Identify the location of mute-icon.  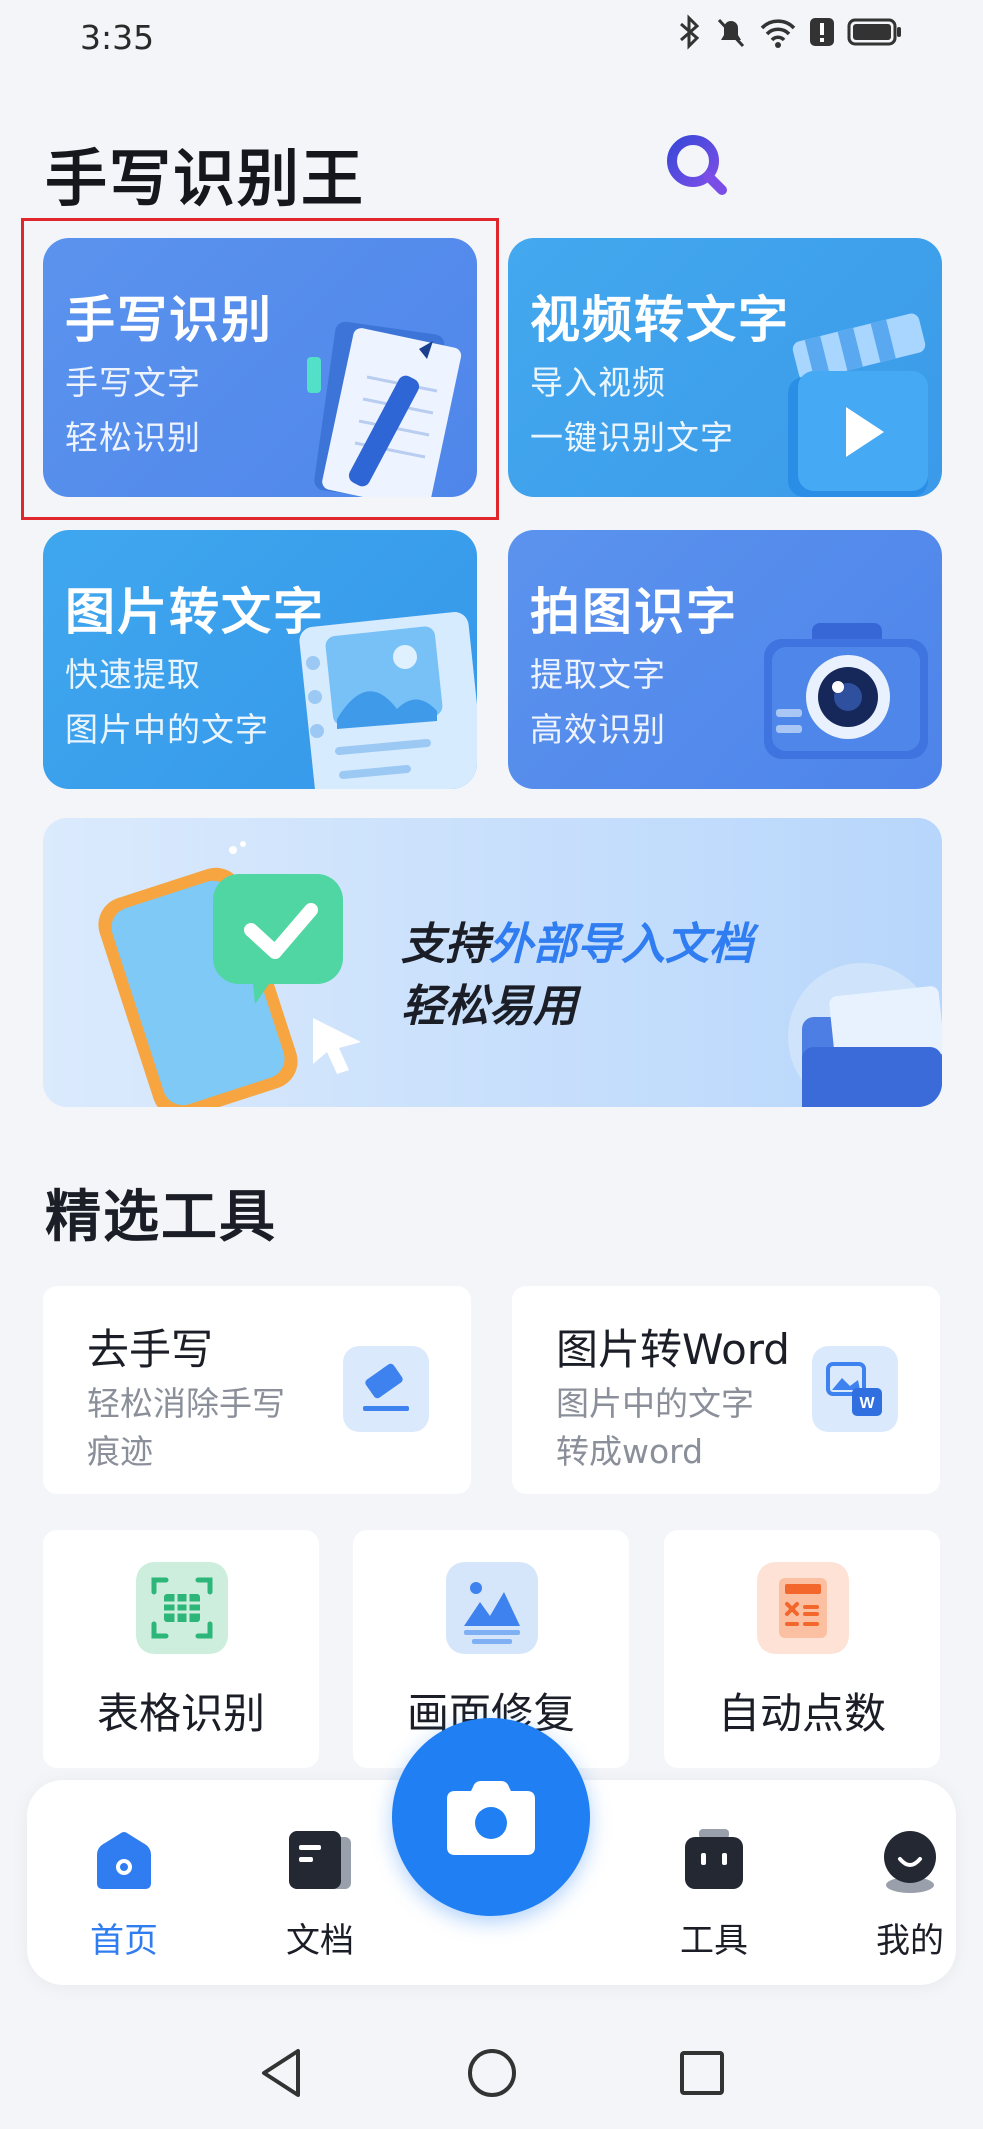
(731, 33).